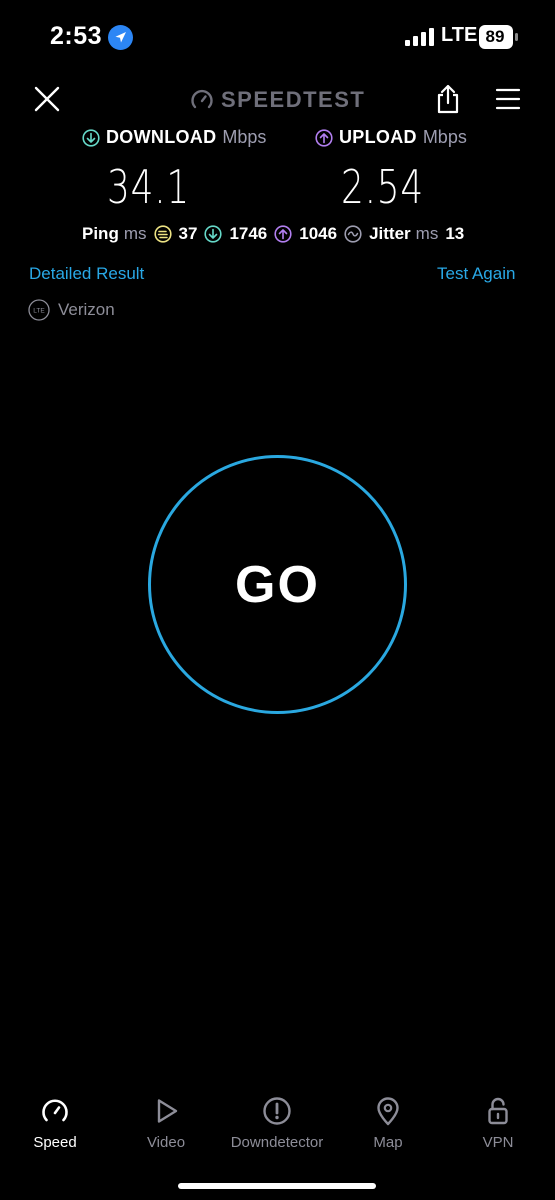  I want to click on tab-vpn-label: VPN, so click(498, 1142).